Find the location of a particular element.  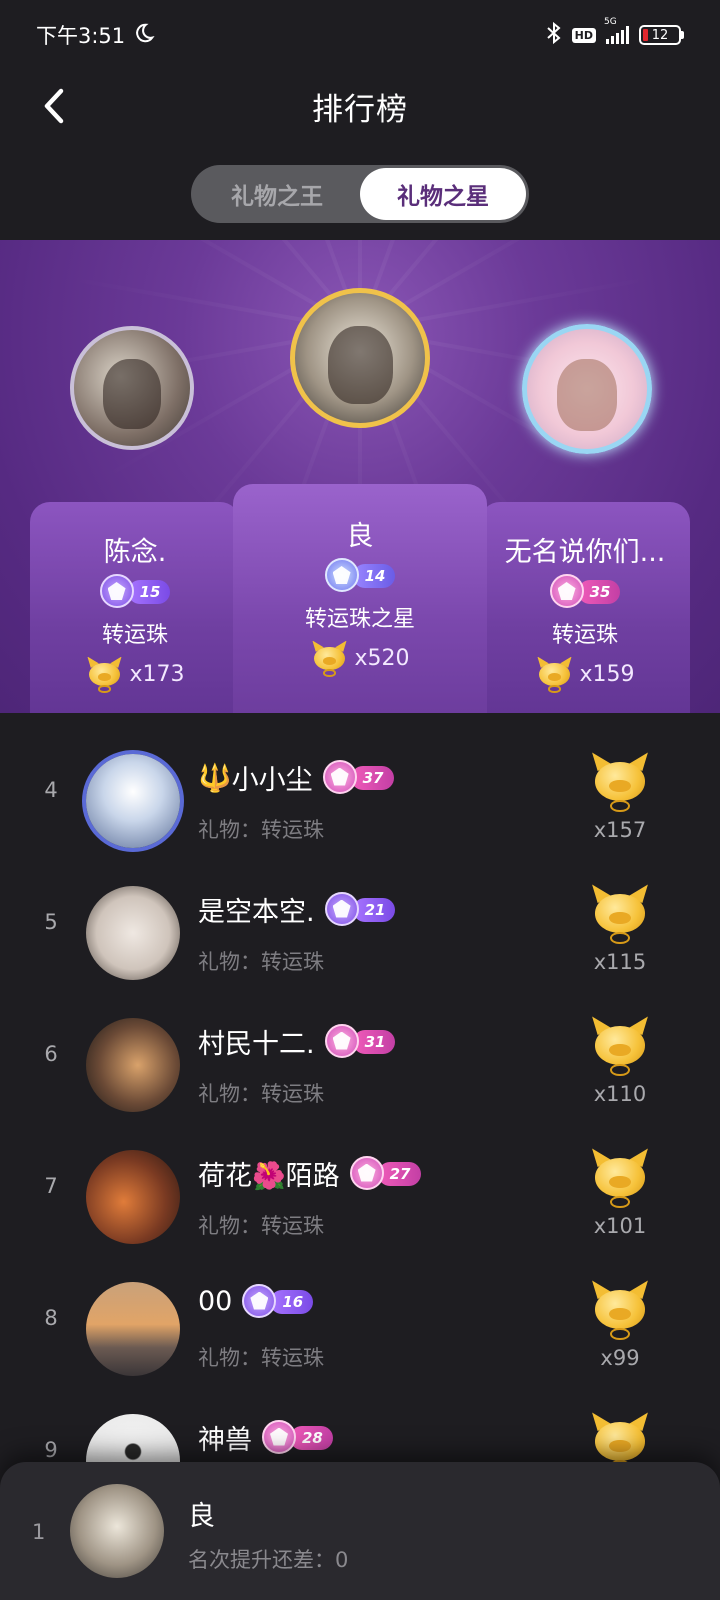

level-badge: 15 is located at coordinates (135, 591).